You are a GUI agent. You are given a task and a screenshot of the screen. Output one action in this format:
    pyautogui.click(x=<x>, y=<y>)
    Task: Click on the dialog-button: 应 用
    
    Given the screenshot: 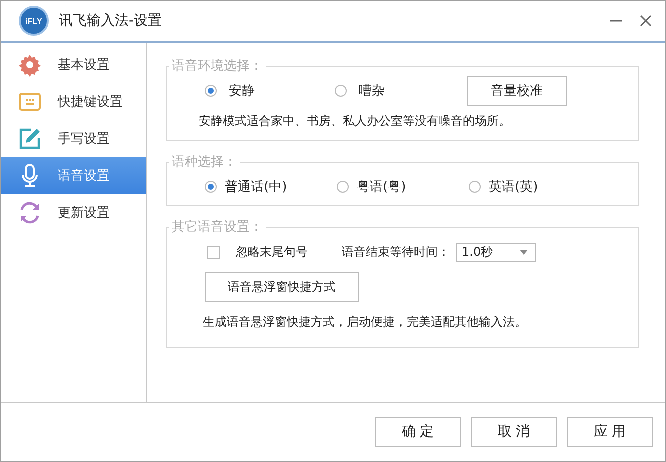 What is the action you would take?
    pyautogui.click(x=610, y=432)
    